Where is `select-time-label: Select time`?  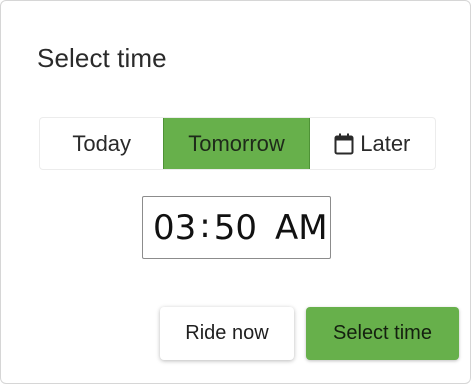 select-time-label: Select time is located at coordinates (382, 333).